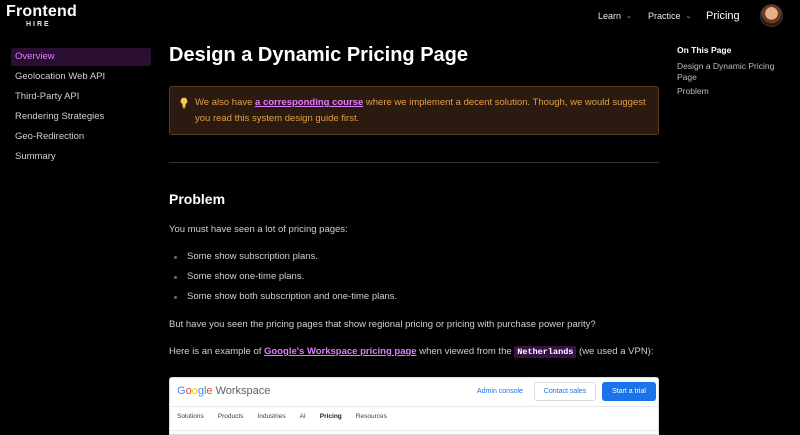 The width and height of the screenshot is (800, 435). I want to click on toc-item-design-pricing-page: Design a Dynamic Pricing Page, so click(732, 72).